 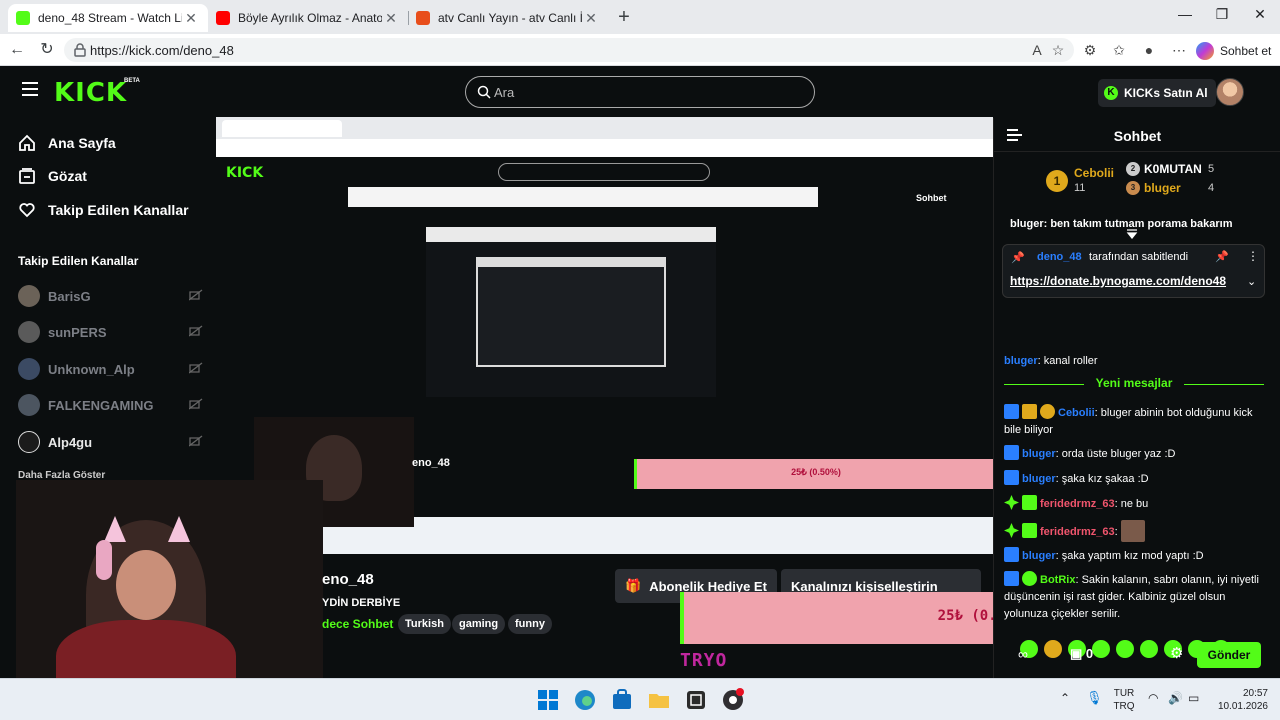 What do you see at coordinates (1180, 654) in the screenshot?
I see `chat-settings-gear-icon: ⚙` at bounding box center [1180, 654].